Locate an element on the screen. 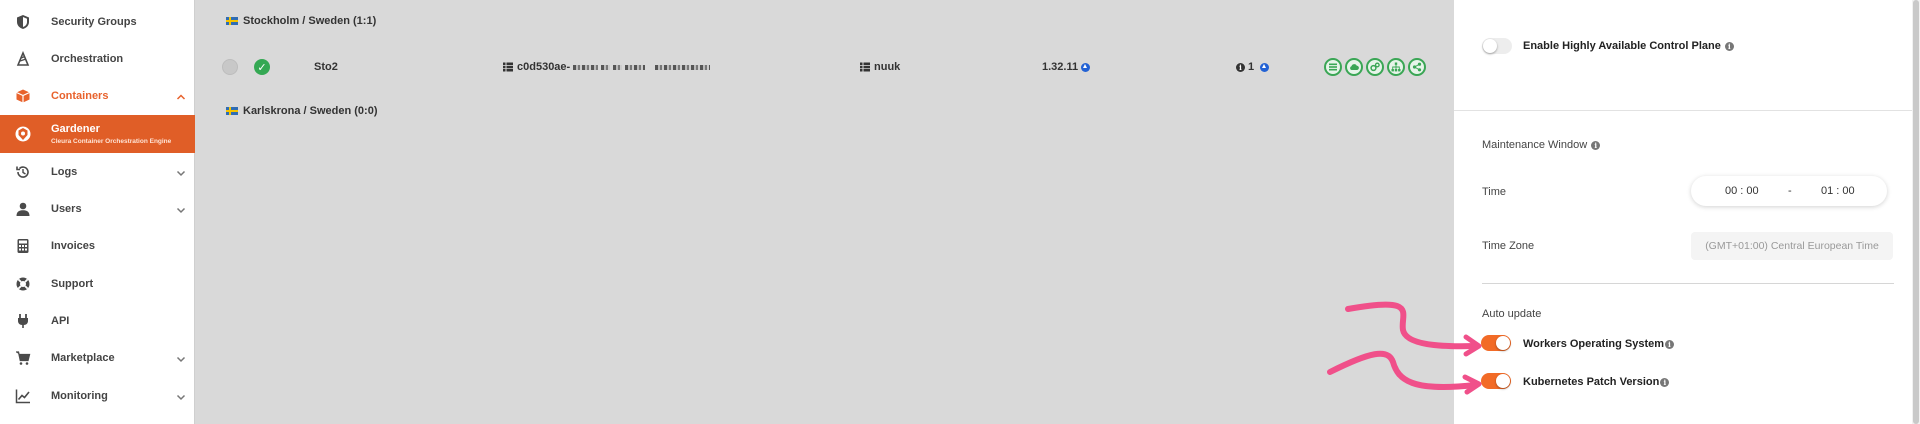 The height and width of the screenshot is (424, 1920). share-addon-icon is located at coordinates (1417, 67).